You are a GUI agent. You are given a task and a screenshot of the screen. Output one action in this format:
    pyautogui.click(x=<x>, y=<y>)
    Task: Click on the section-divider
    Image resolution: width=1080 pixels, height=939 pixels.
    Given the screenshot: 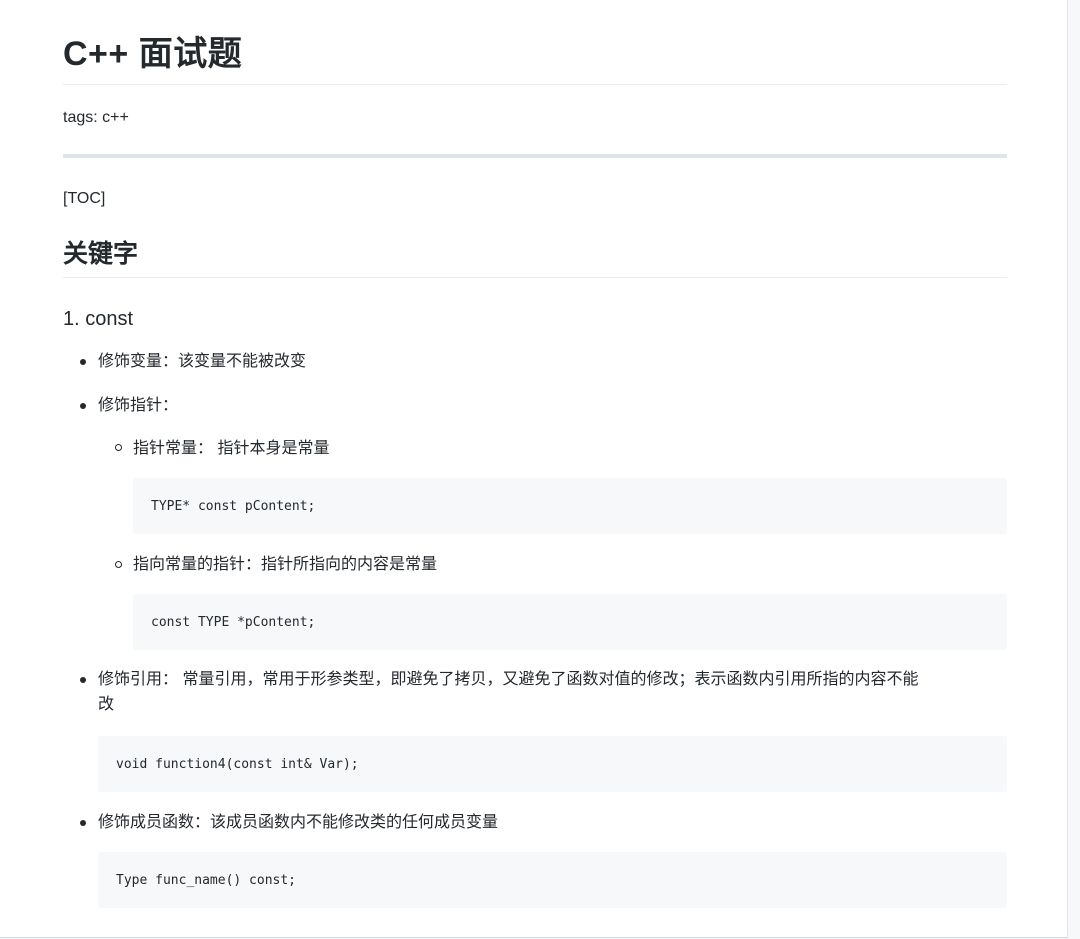 What is the action you would take?
    pyautogui.click(x=535, y=277)
    